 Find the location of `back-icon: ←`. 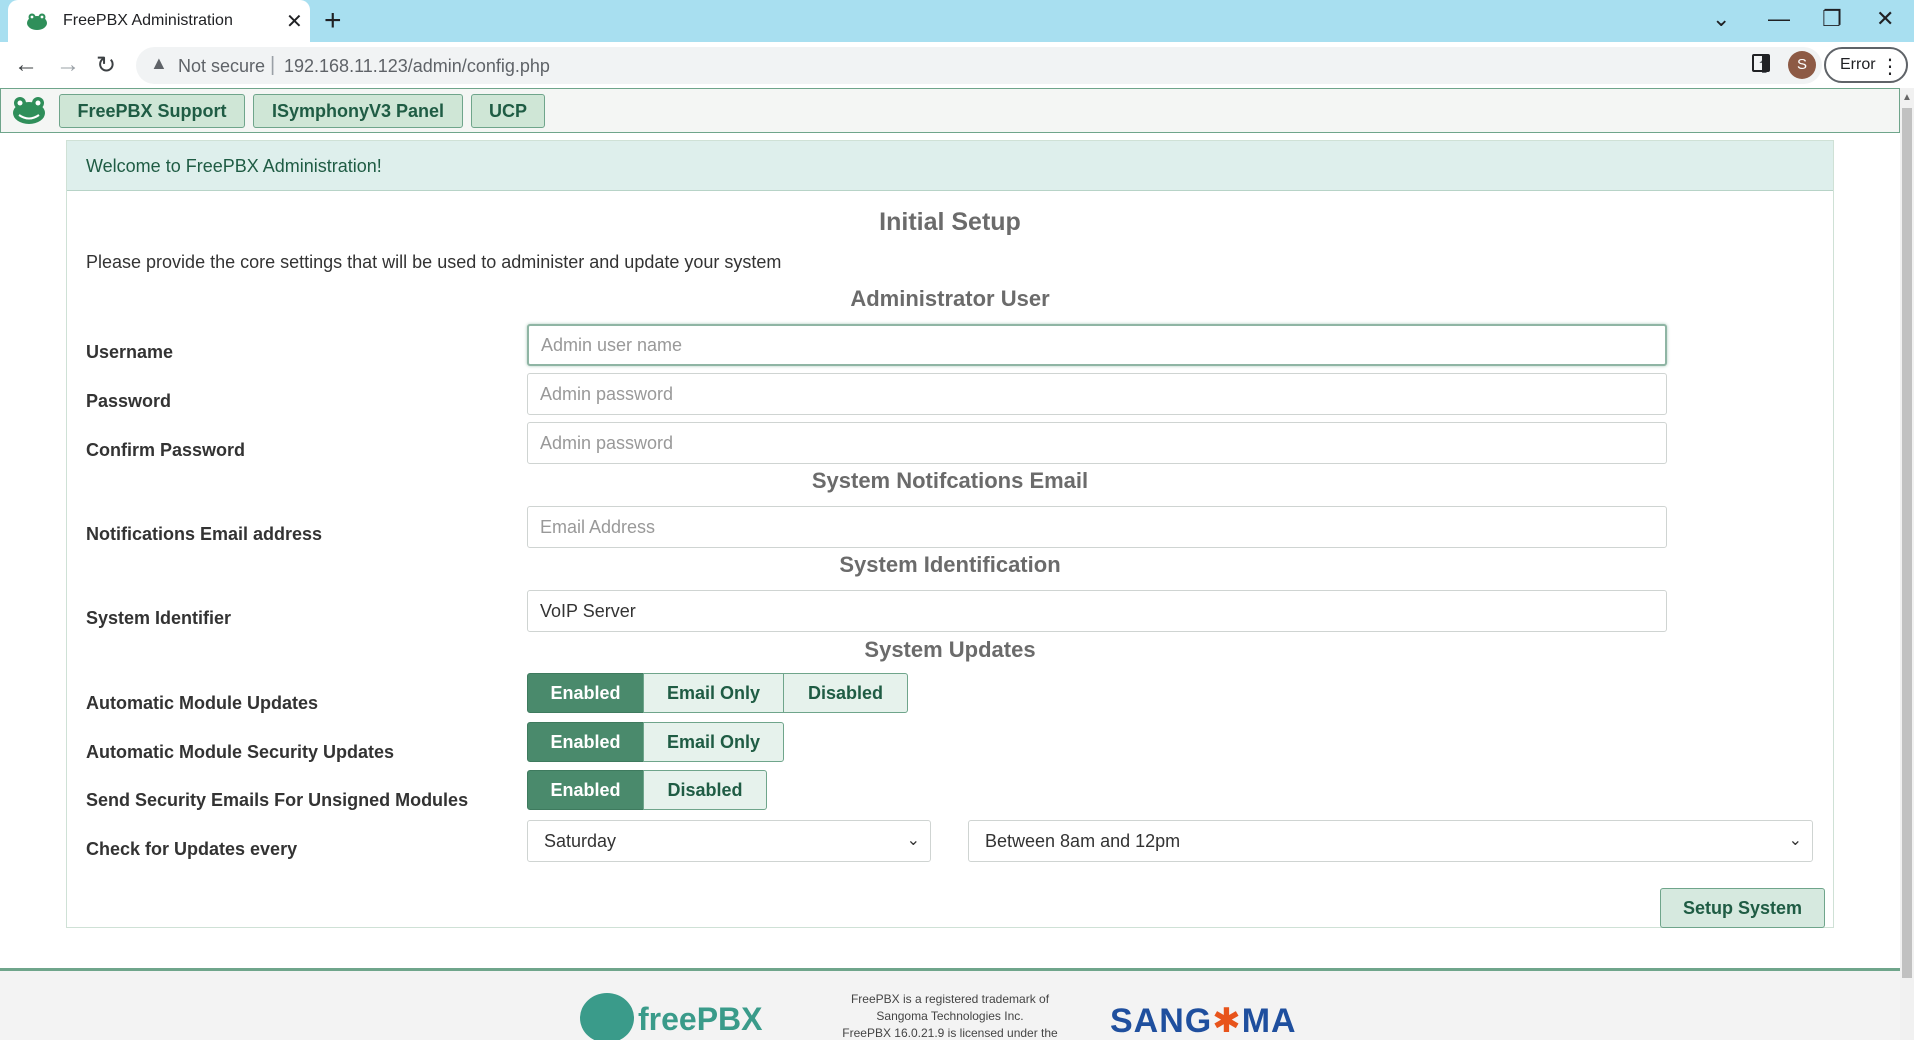

back-icon: ← is located at coordinates (26, 65).